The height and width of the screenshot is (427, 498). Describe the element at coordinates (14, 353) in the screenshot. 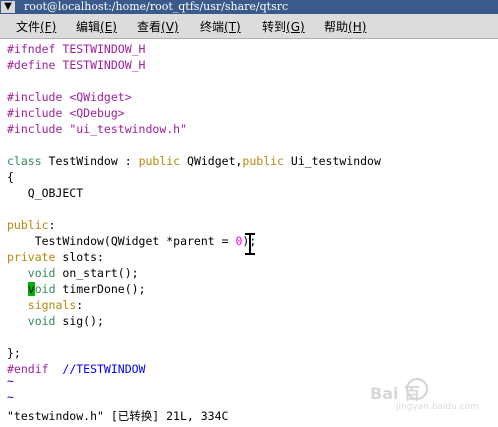

I see `code-line: };` at that location.